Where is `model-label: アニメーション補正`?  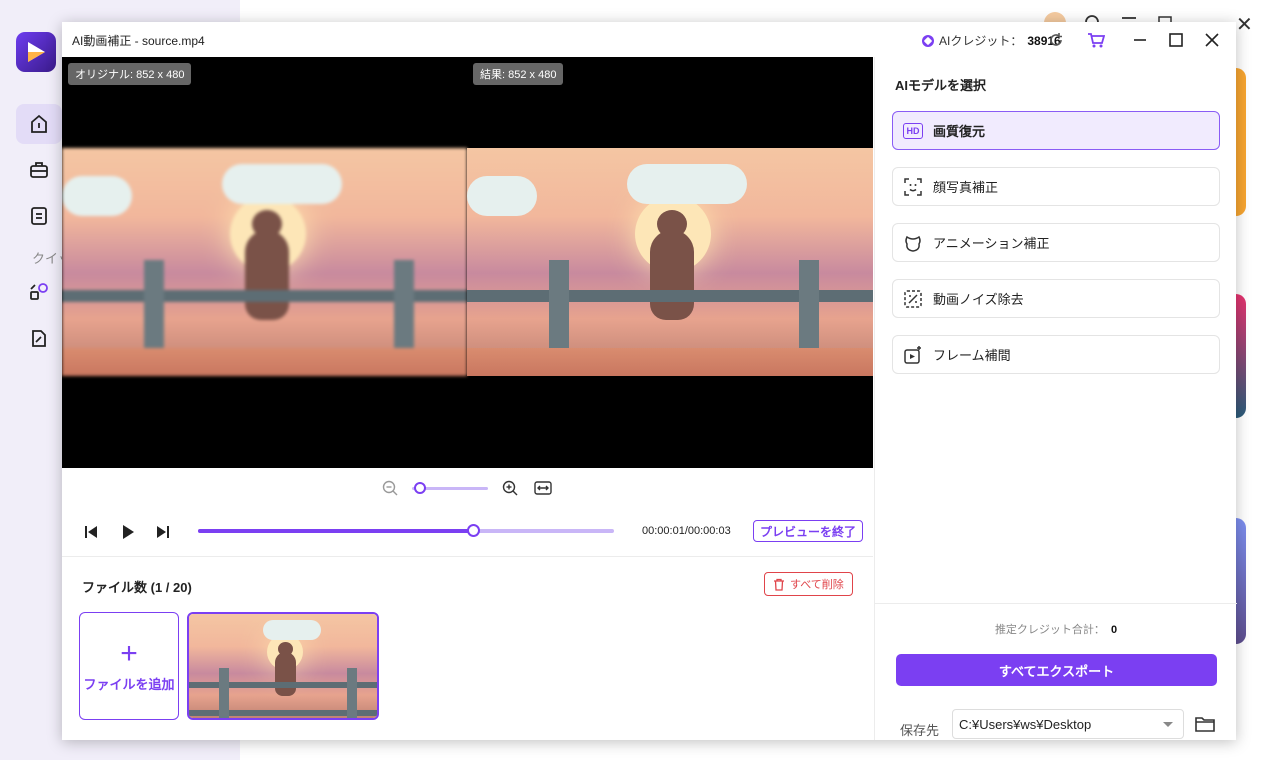
model-label: アニメーション補正 is located at coordinates (991, 243).